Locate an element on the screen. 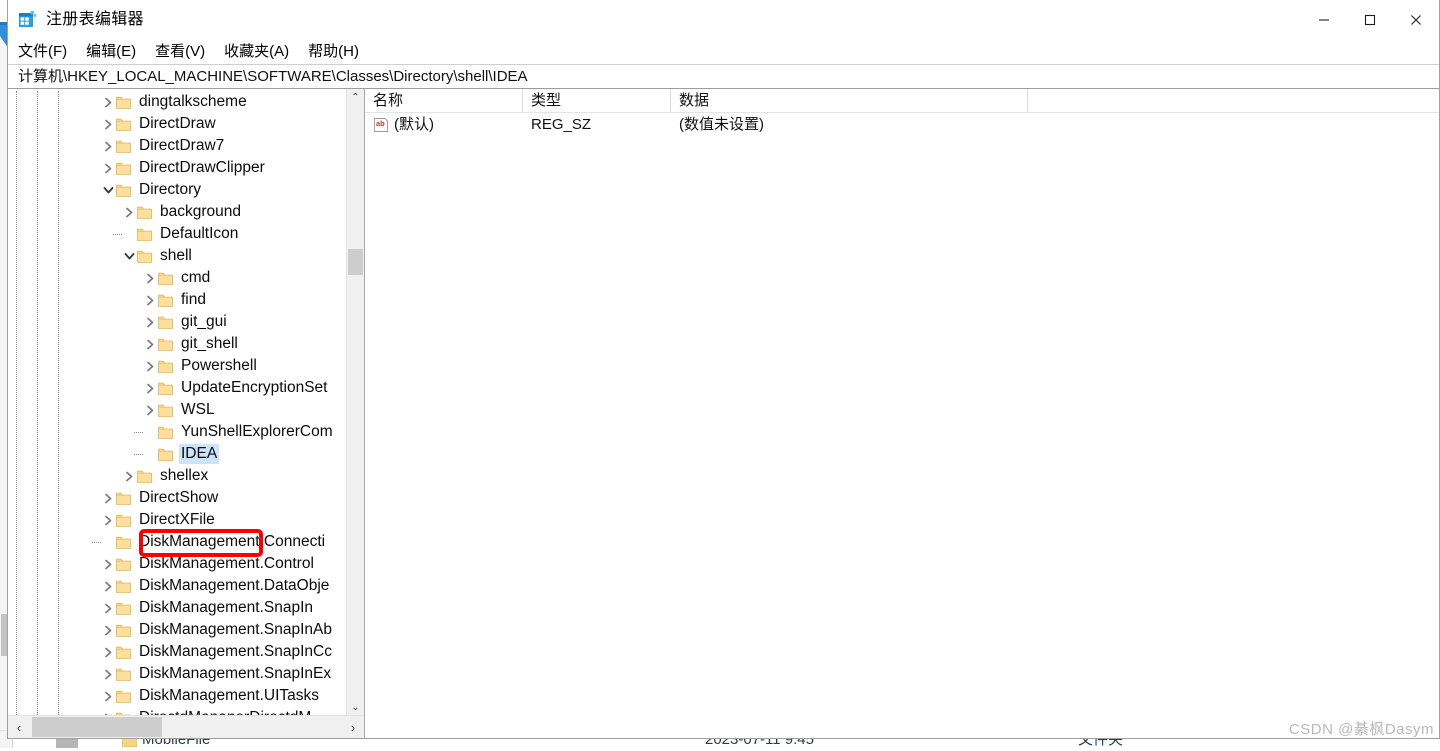 The height and width of the screenshot is (751, 1440). tree-item-label: DirectDraw7 is located at coordinates (182, 145).